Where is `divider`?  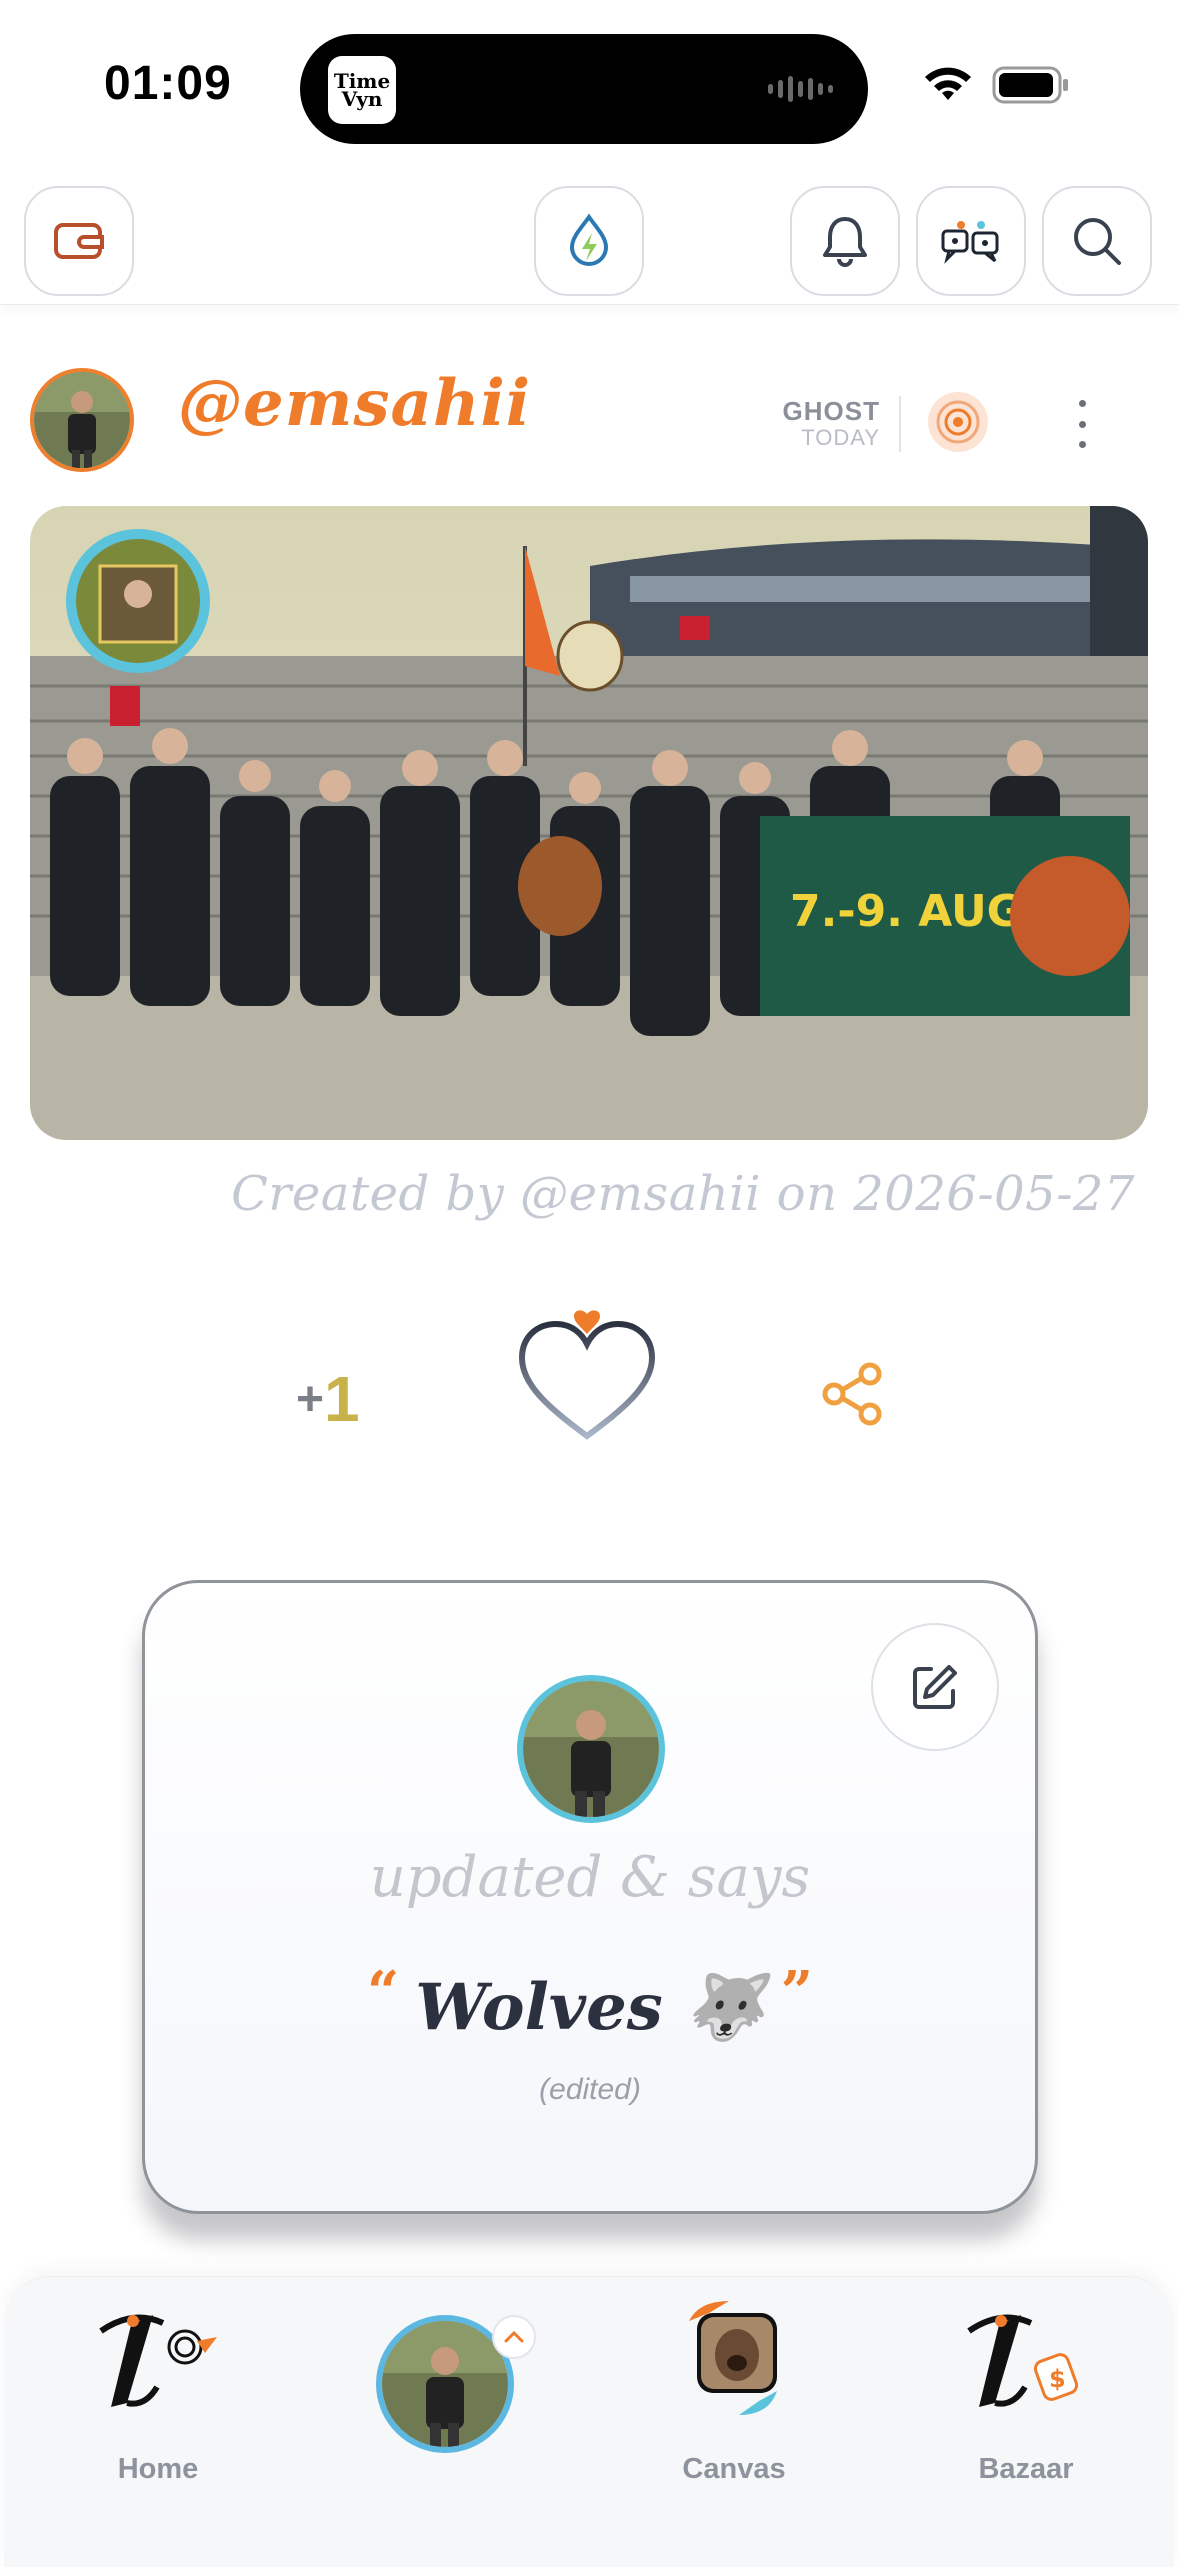
divider is located at coordinates (900, 424).